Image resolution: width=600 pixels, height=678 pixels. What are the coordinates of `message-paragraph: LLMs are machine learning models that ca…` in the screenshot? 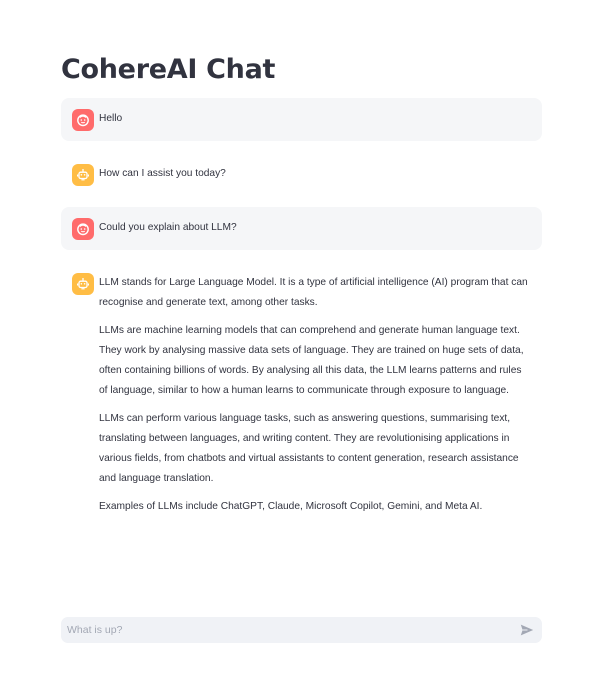 It's located at (311, 360).